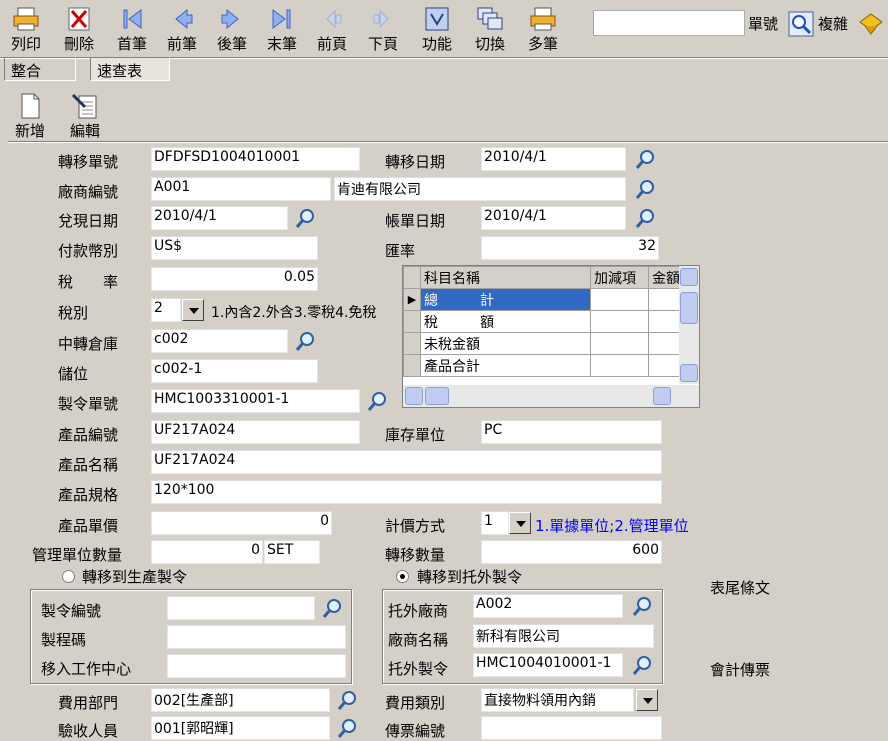 This screenshot has height=741, width=888. What do you see at coordinates (383, 30) in the screenshot?
I see `next-page-button: 下頁` at bounding box center [383, 30].